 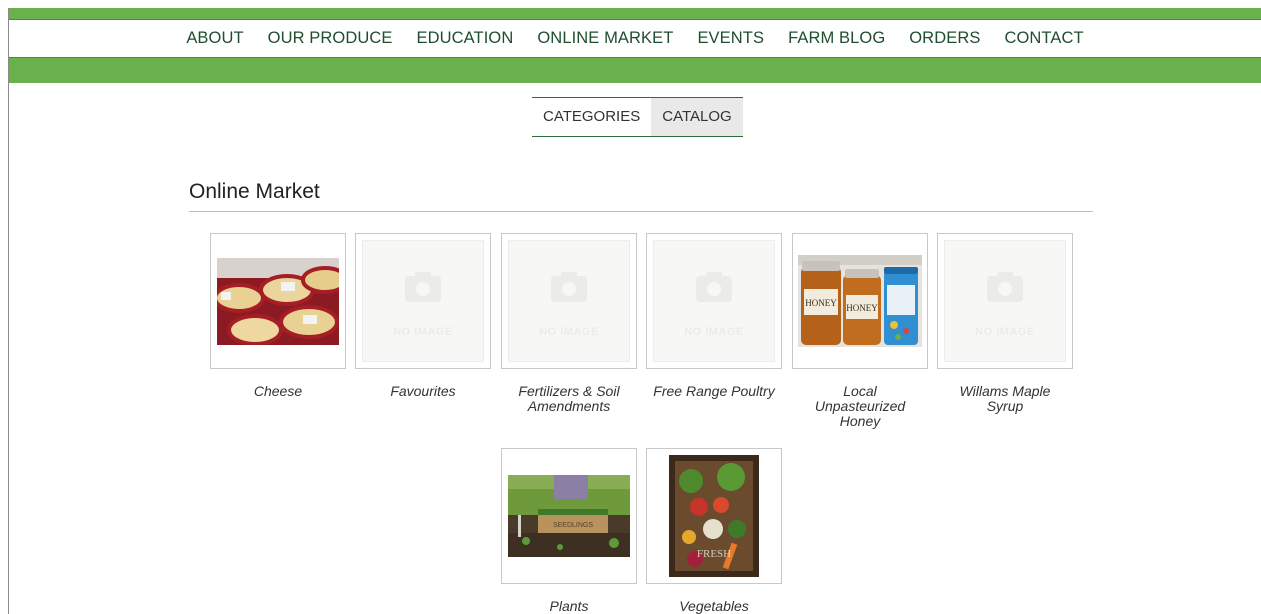 I want to click on category-card-plants: SEEDLINGS Plants, so click(x=569, y=531).